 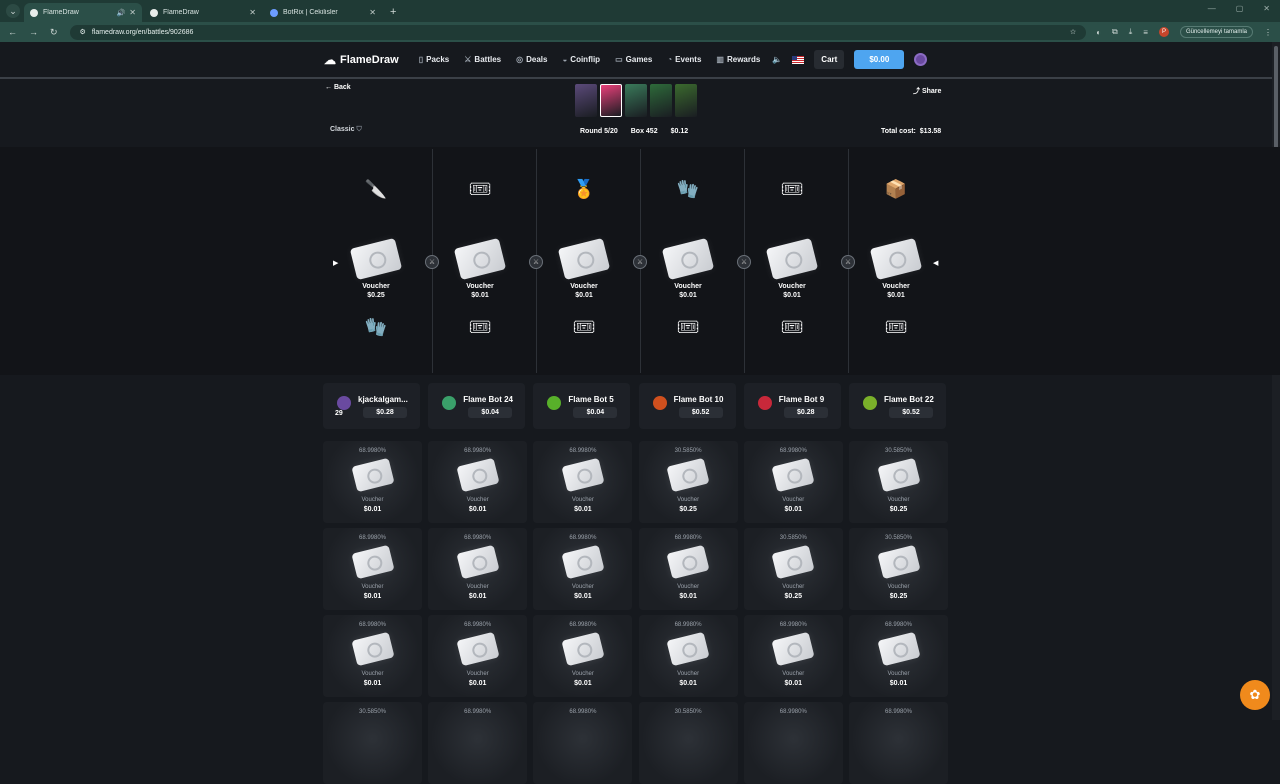 I want to click on share-button: ⤴ Share, so click(x=927, y=91).